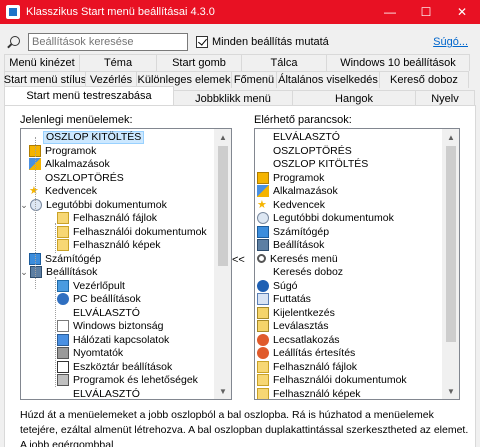  I want to click on tab-menu-look: Menü kinézet, so click(42, 62).